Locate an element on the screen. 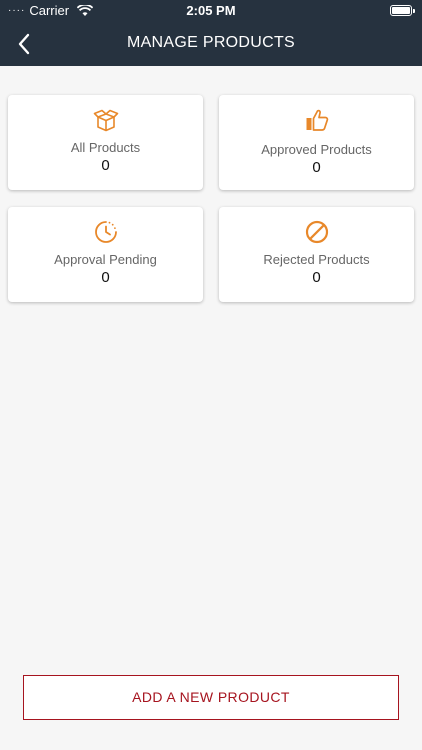 This screenshot has height=750, width=422. thumbs-up-icon is located at coordinates (317, 120).